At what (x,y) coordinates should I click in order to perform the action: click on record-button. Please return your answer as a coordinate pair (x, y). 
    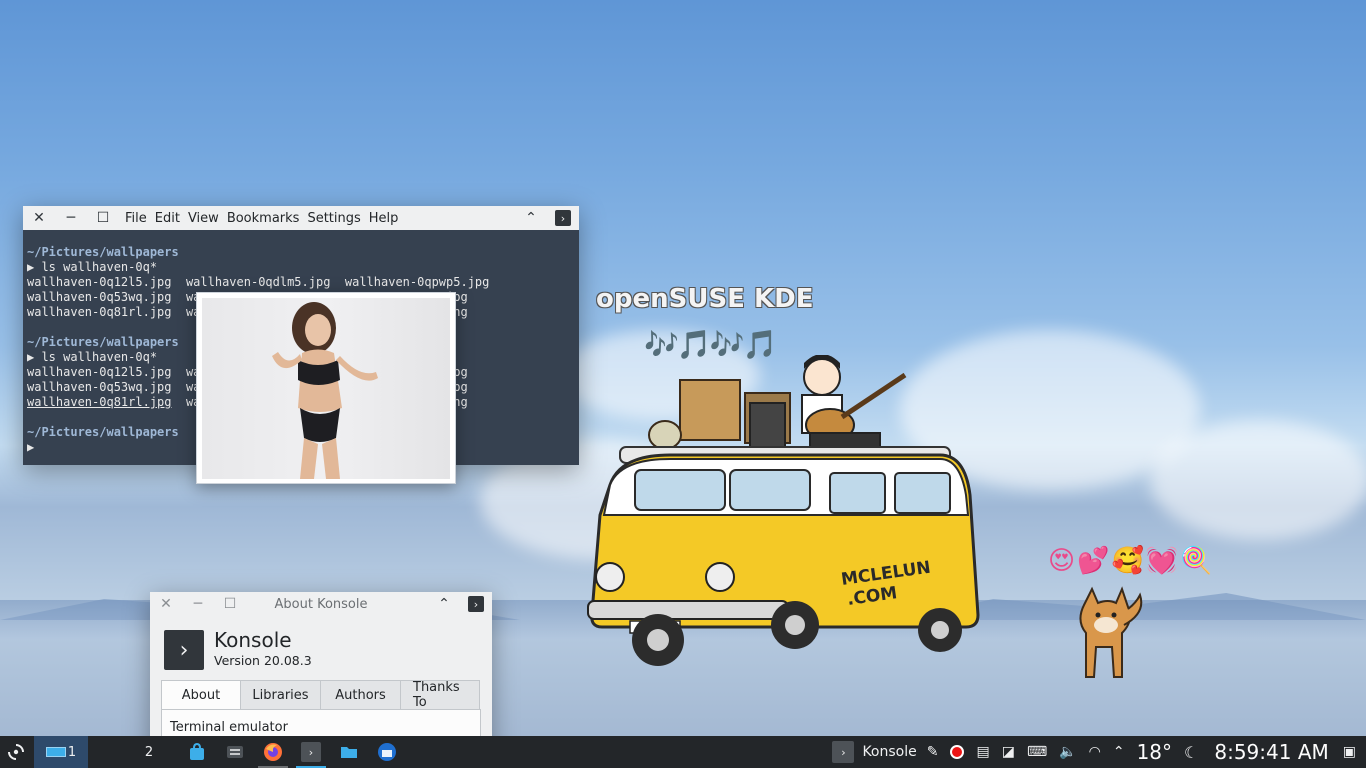
    Looking at the image, I should click on (957, 752).